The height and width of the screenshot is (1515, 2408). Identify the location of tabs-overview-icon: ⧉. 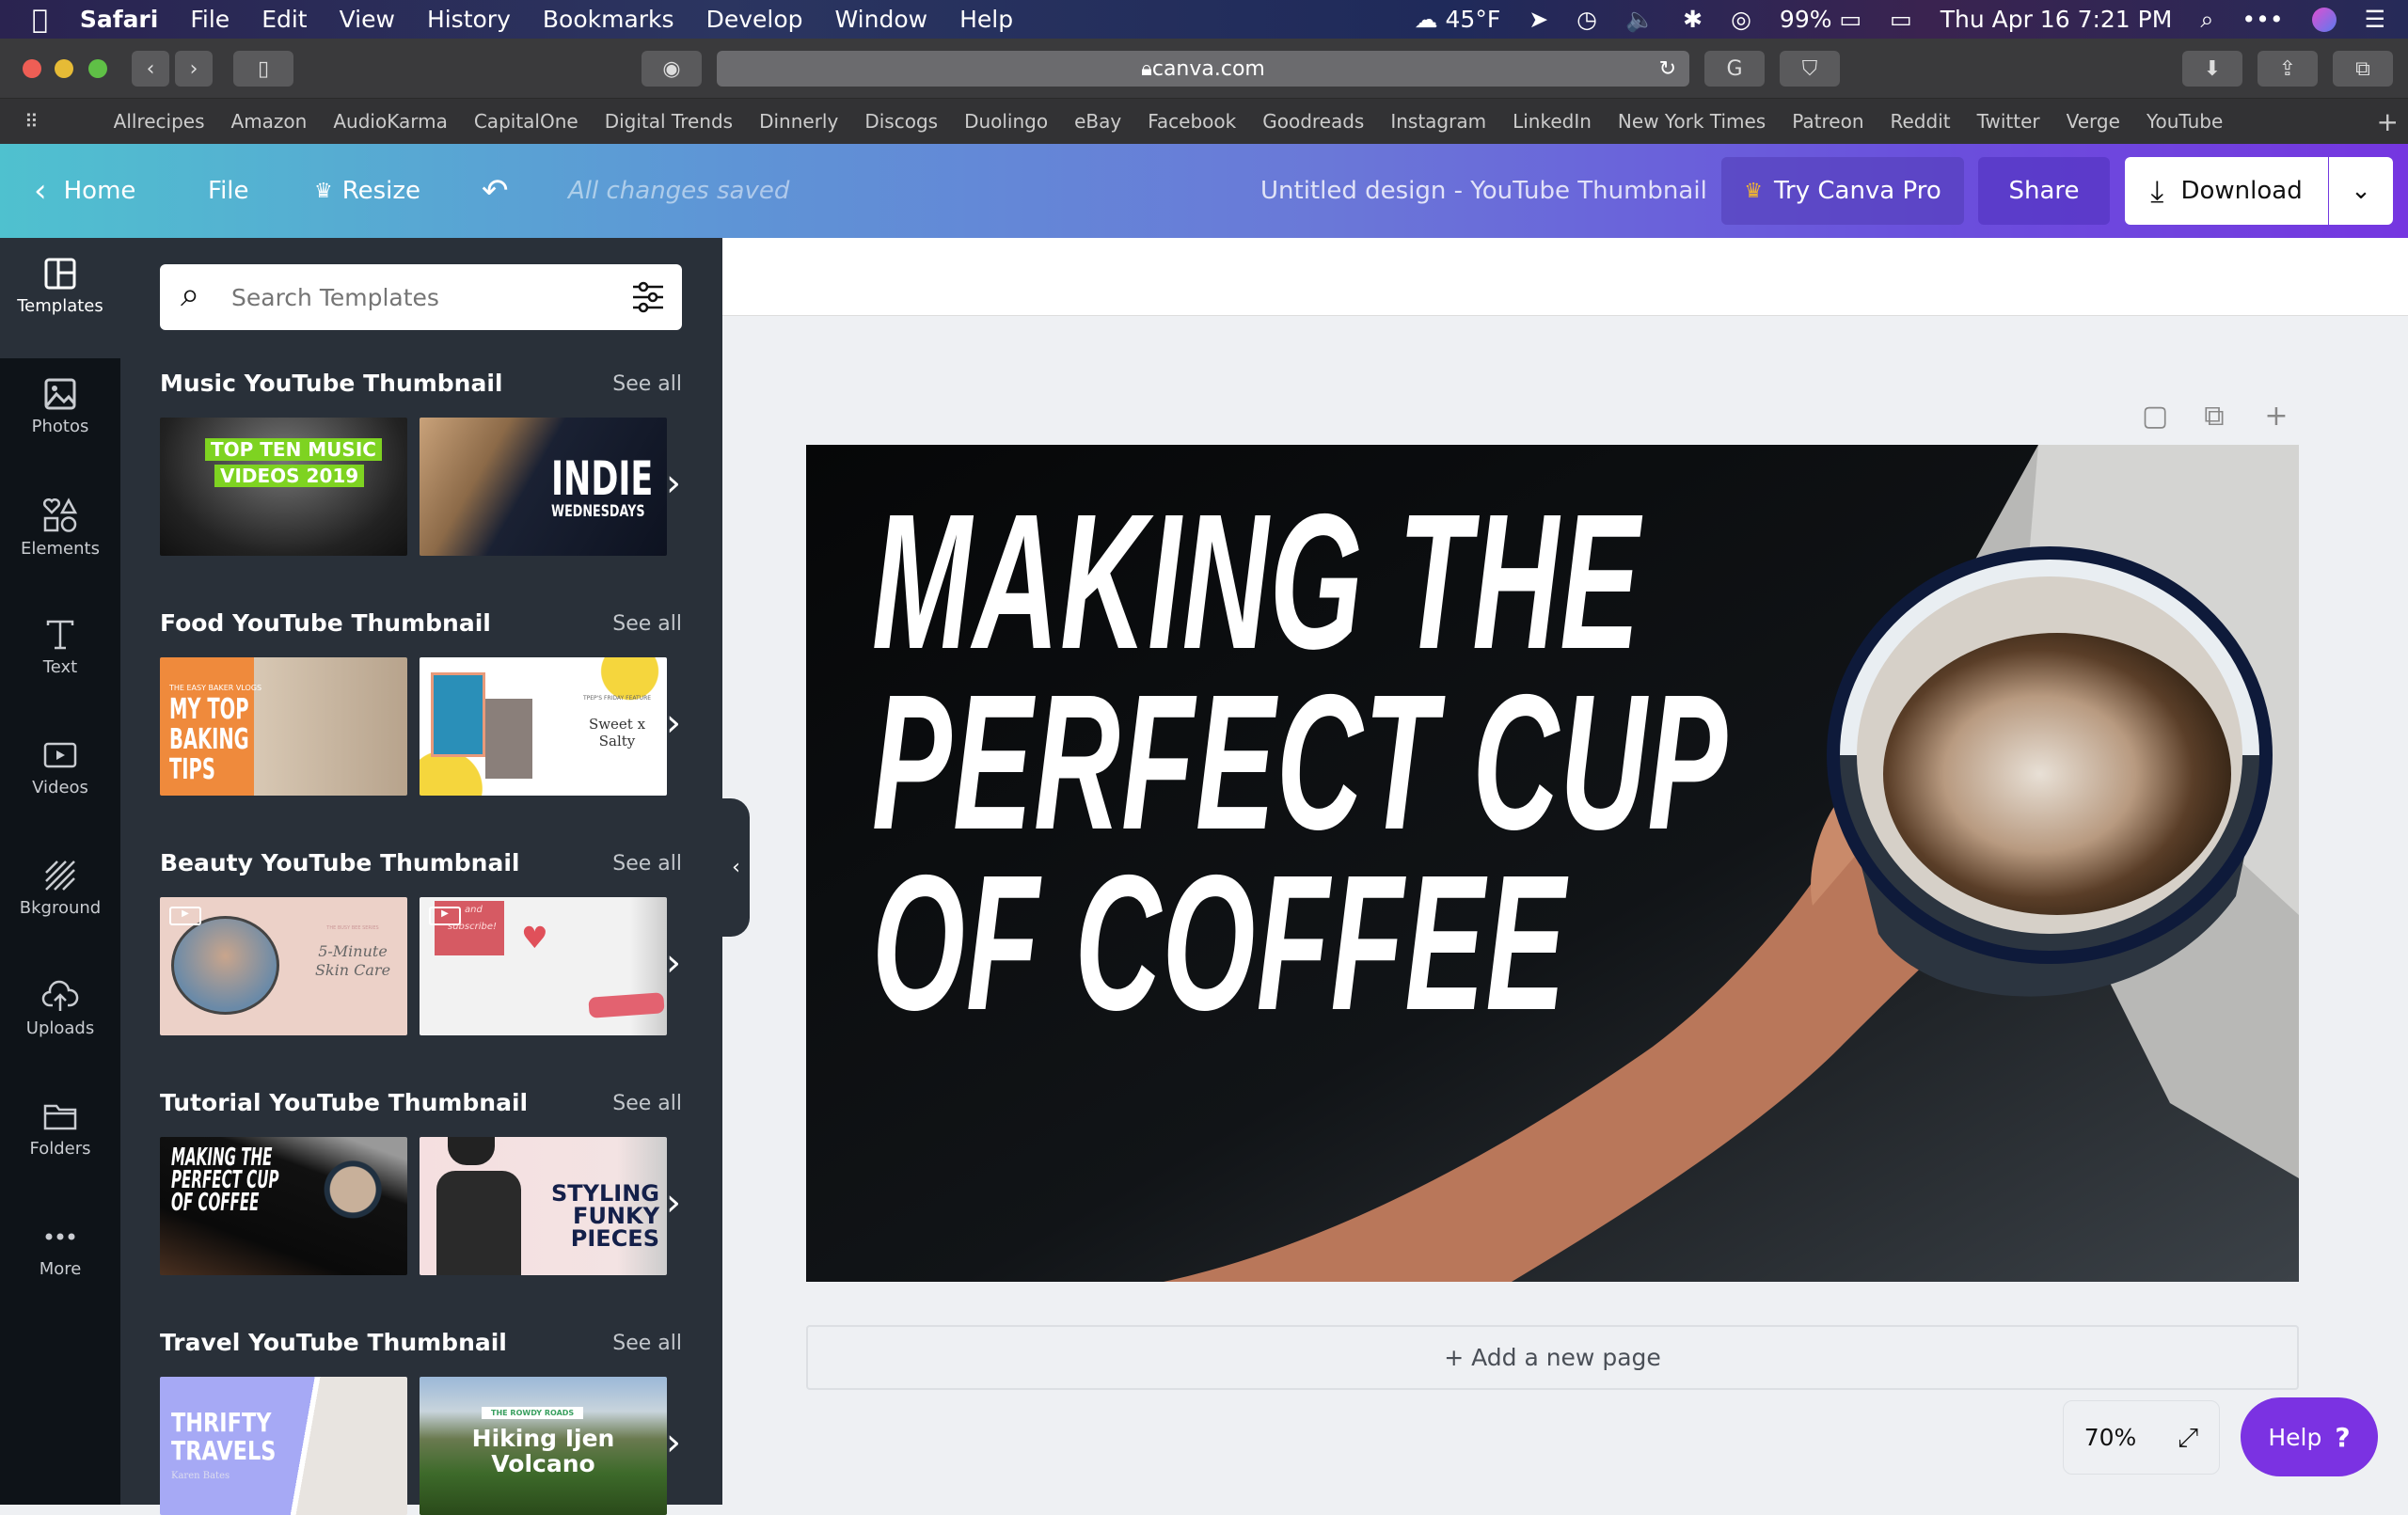
(2363, 69).